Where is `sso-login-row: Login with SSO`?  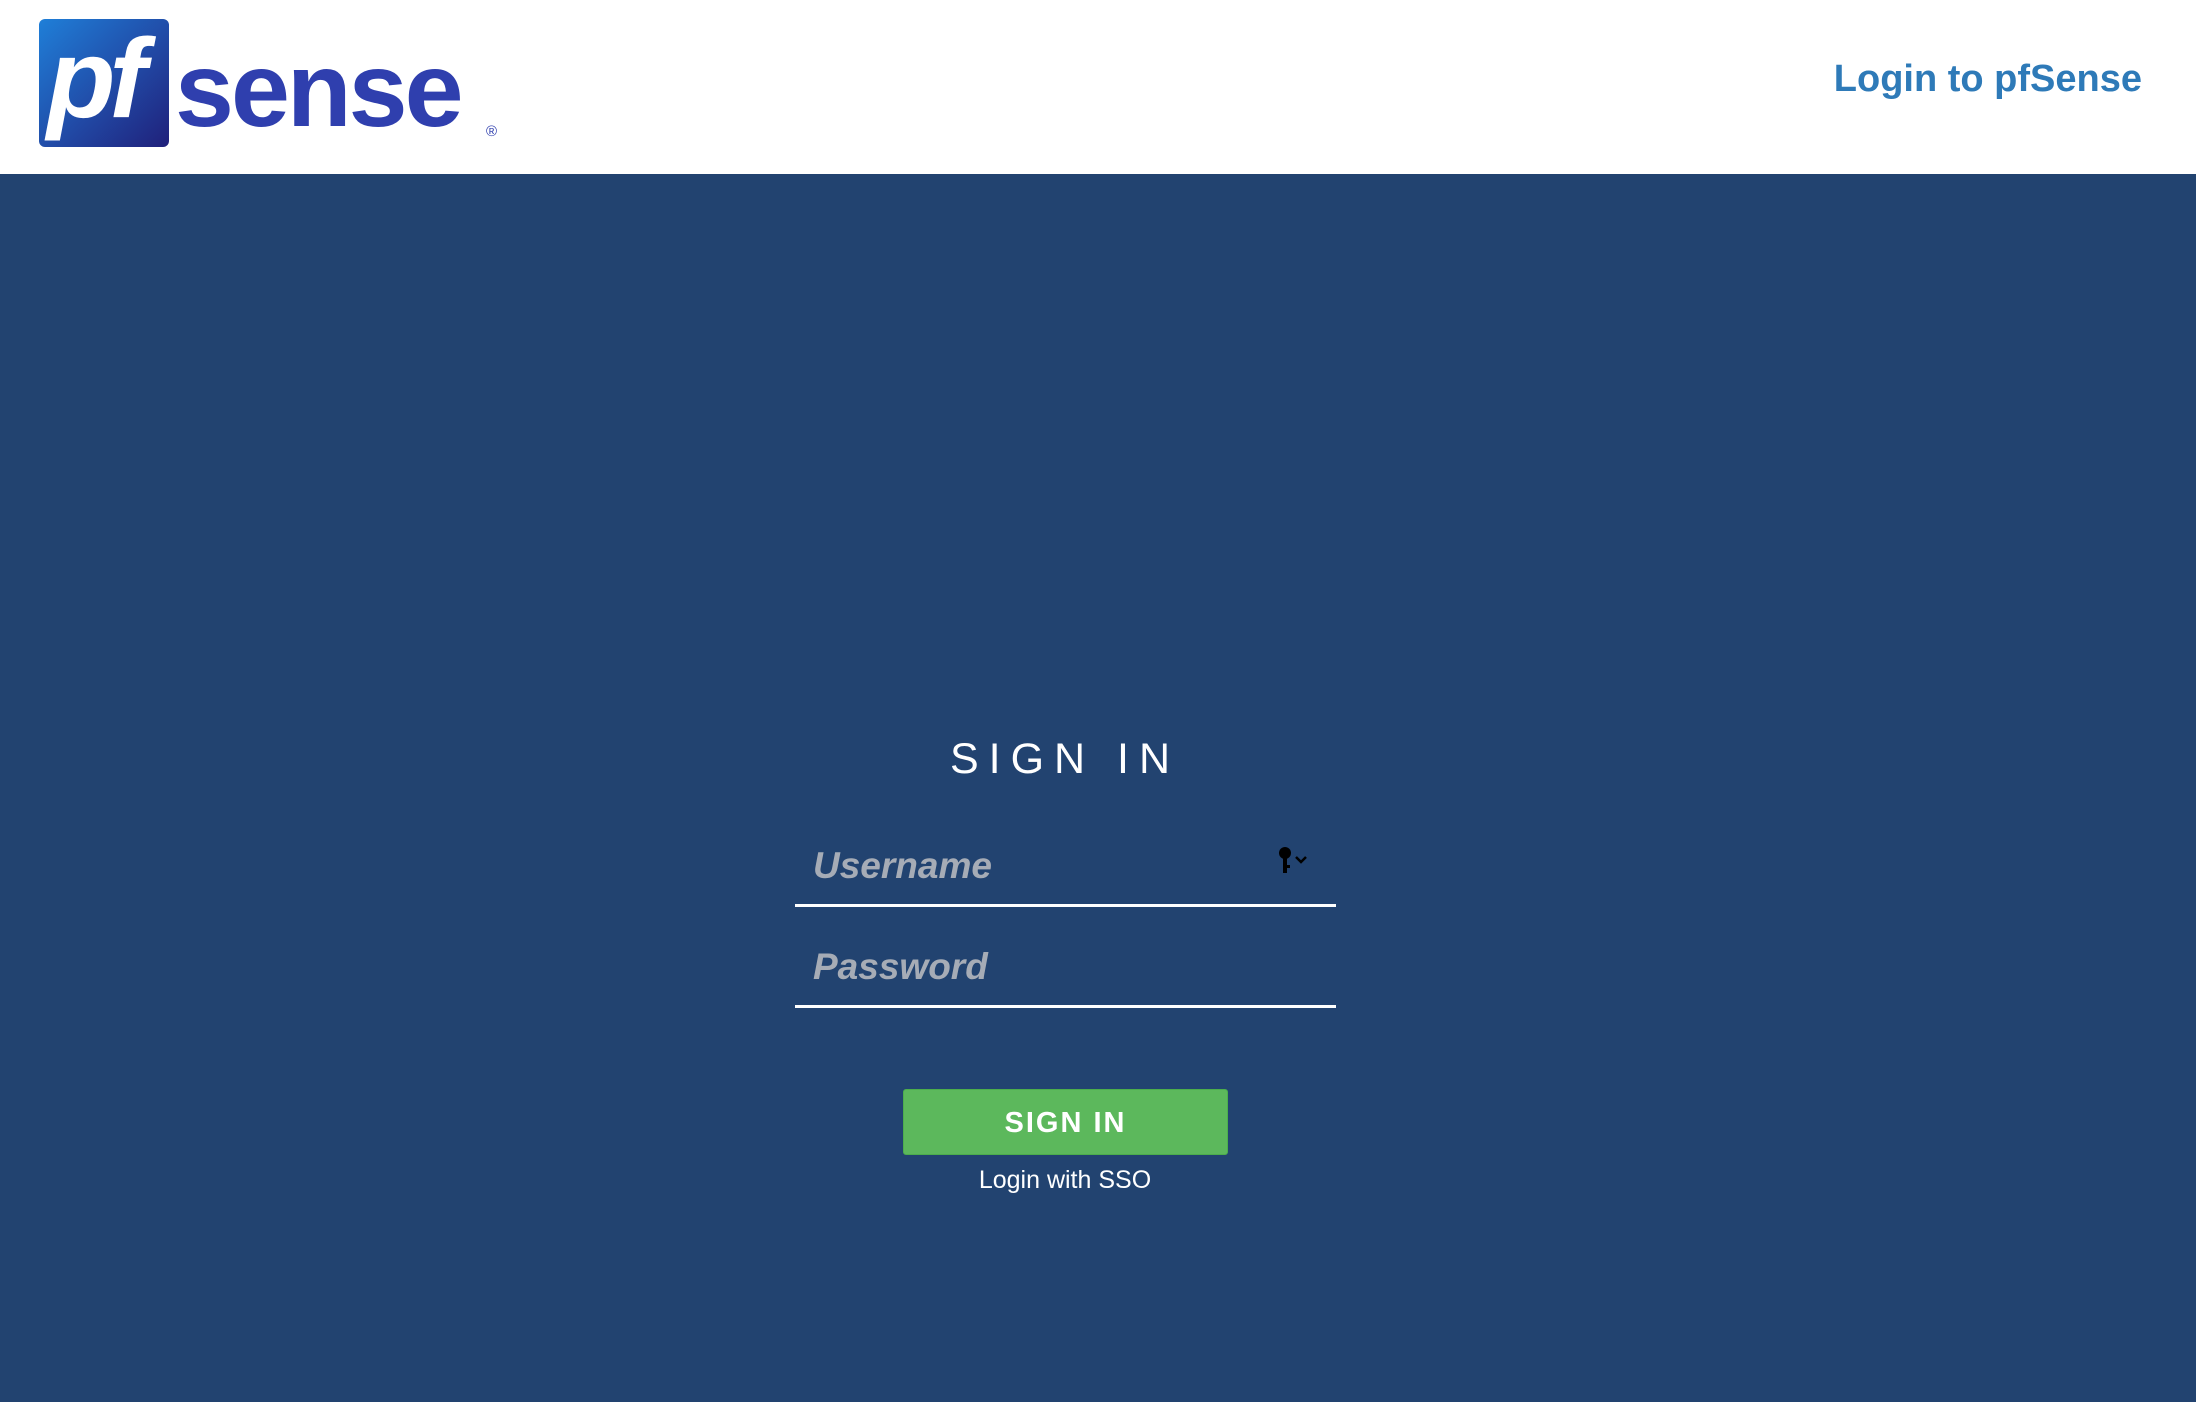 sso-login-row: Login with SSO is located at coordinates (1065, 1180).